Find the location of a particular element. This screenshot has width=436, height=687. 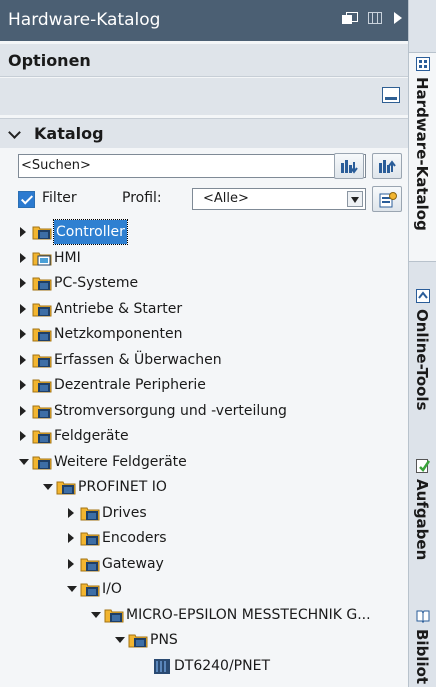

tab-hardware-katalog: Hardware-Katalog is located at coordinates (422, 157).